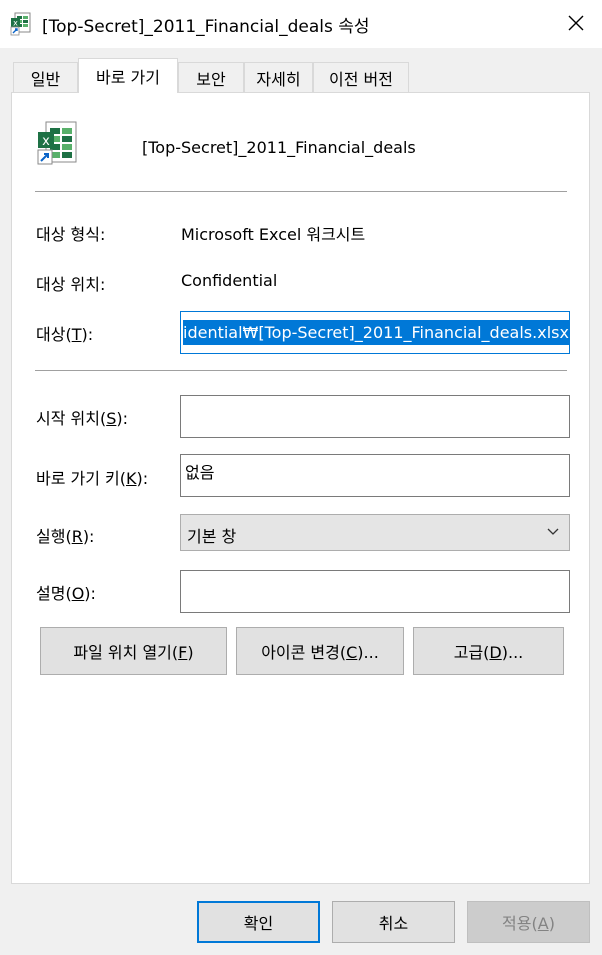 This screenshot has height=955, width=602. I want to click on apply-button: 적용(A), so click(528, 922).